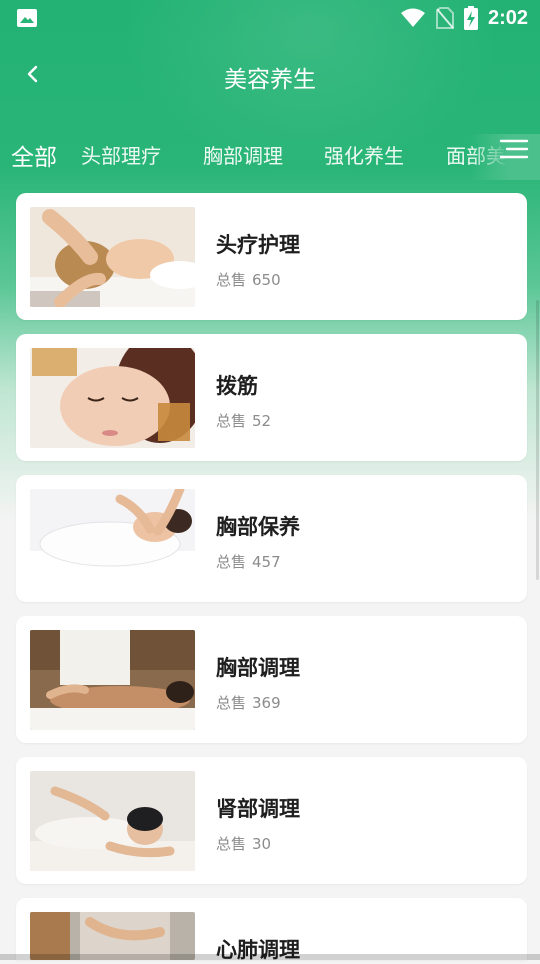 Image resolution: width=540 pixels, height=964 pixels. What do you see at coordinates (507, 17) in the screenshot?
I see `status-time: 2:02` at bounding box center [507, 17].